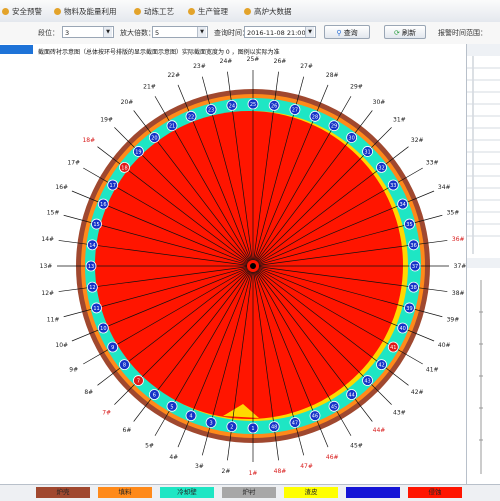 This screenshot has height=501, width=500. I want to click on node-number: 1, so click(252, 429).